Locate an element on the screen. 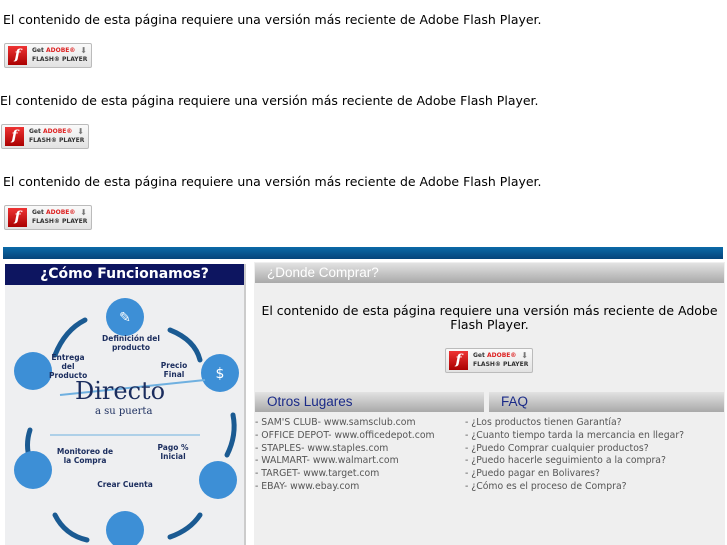 The image size is (727, 545). step-label: Entrega del Producto is located at coordinates (68, 366).